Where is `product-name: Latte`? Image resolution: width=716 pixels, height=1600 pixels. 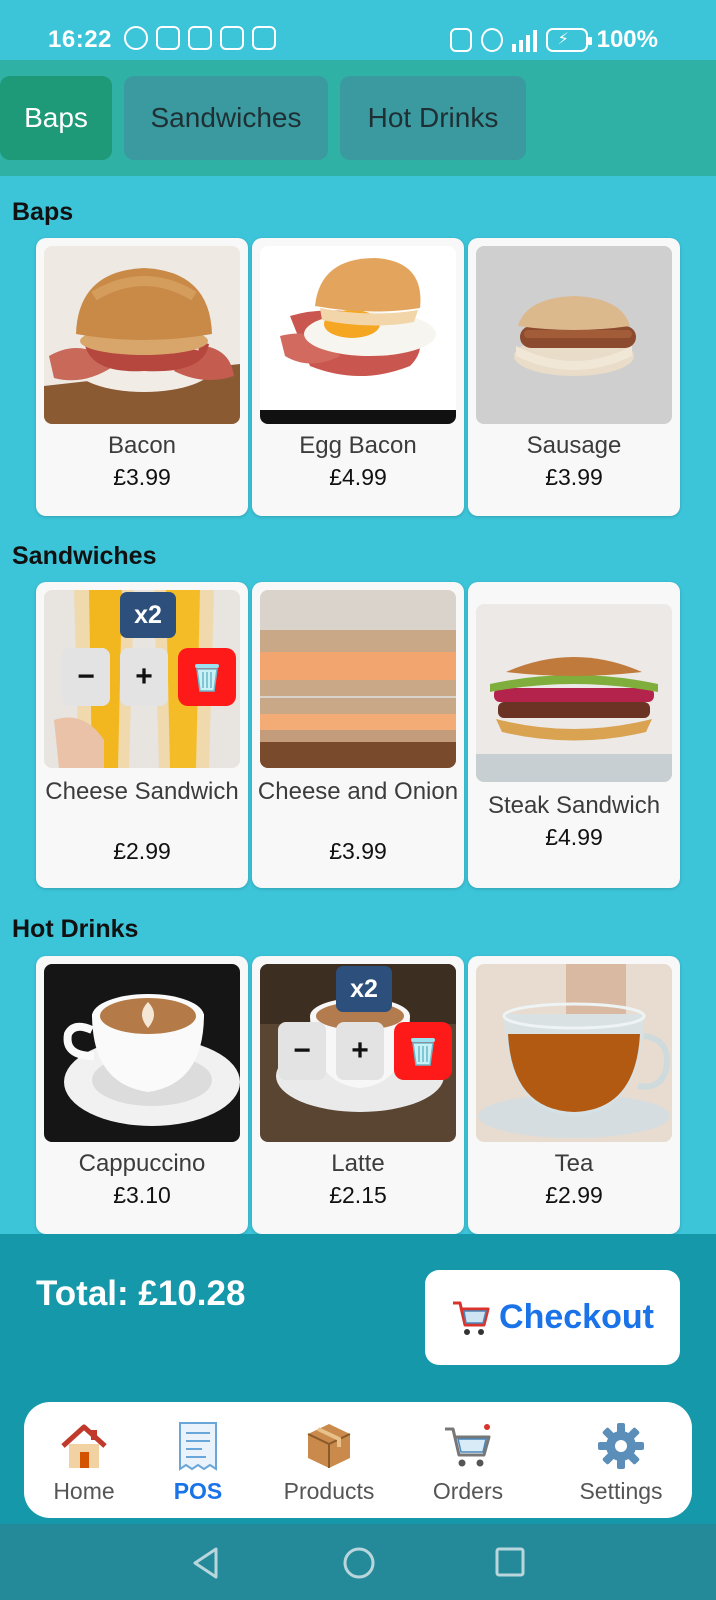 product-name: Latte is located at coordinates (358, 1163).